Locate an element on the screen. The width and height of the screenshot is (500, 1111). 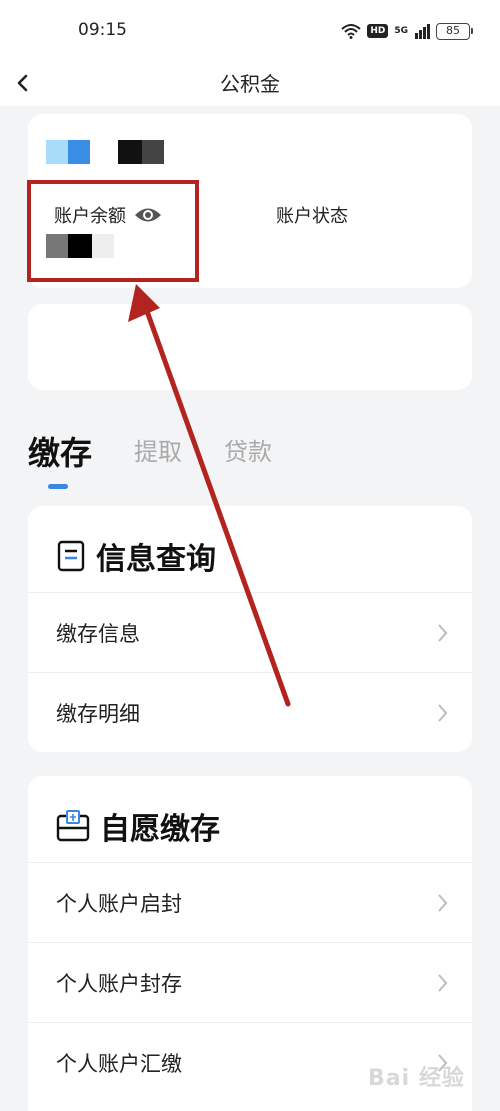
page-title: 公积金 is located at coordinates (250, 84).